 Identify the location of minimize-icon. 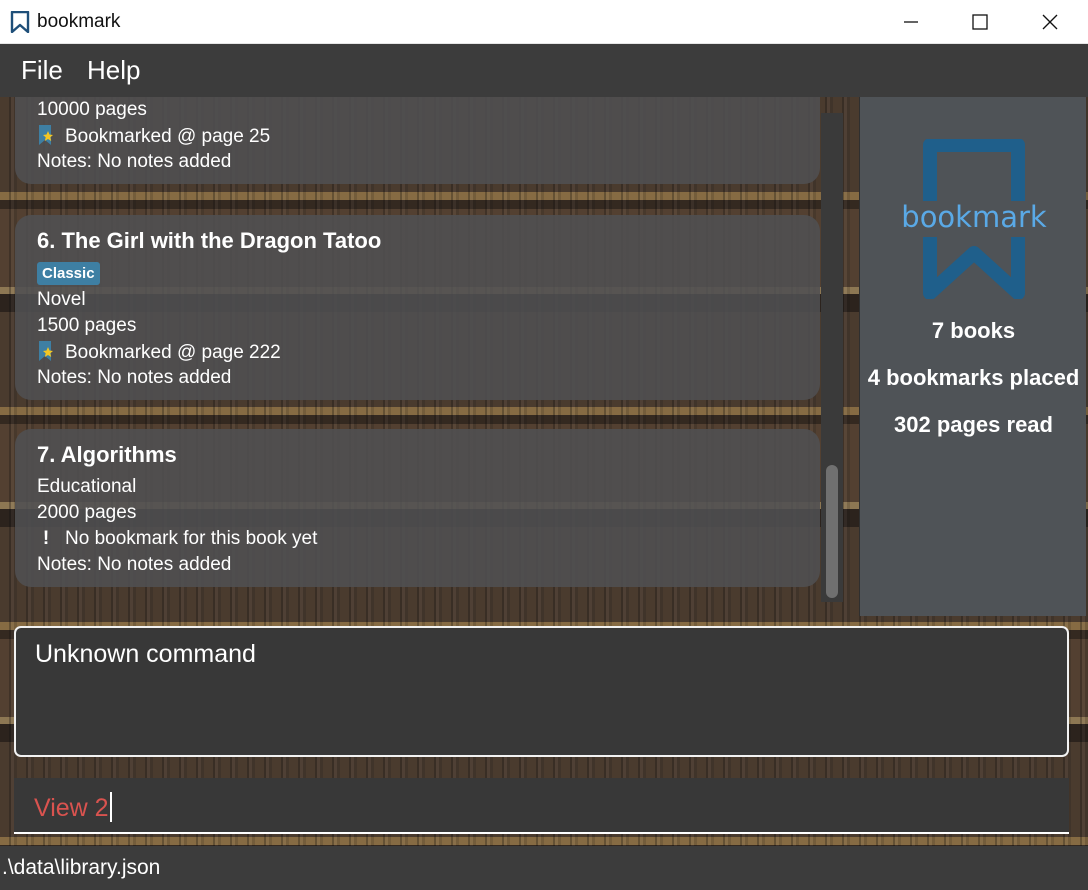
(911, 22).